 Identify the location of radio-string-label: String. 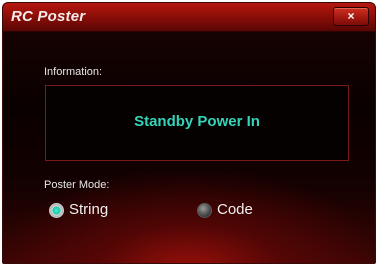
(88, 209).